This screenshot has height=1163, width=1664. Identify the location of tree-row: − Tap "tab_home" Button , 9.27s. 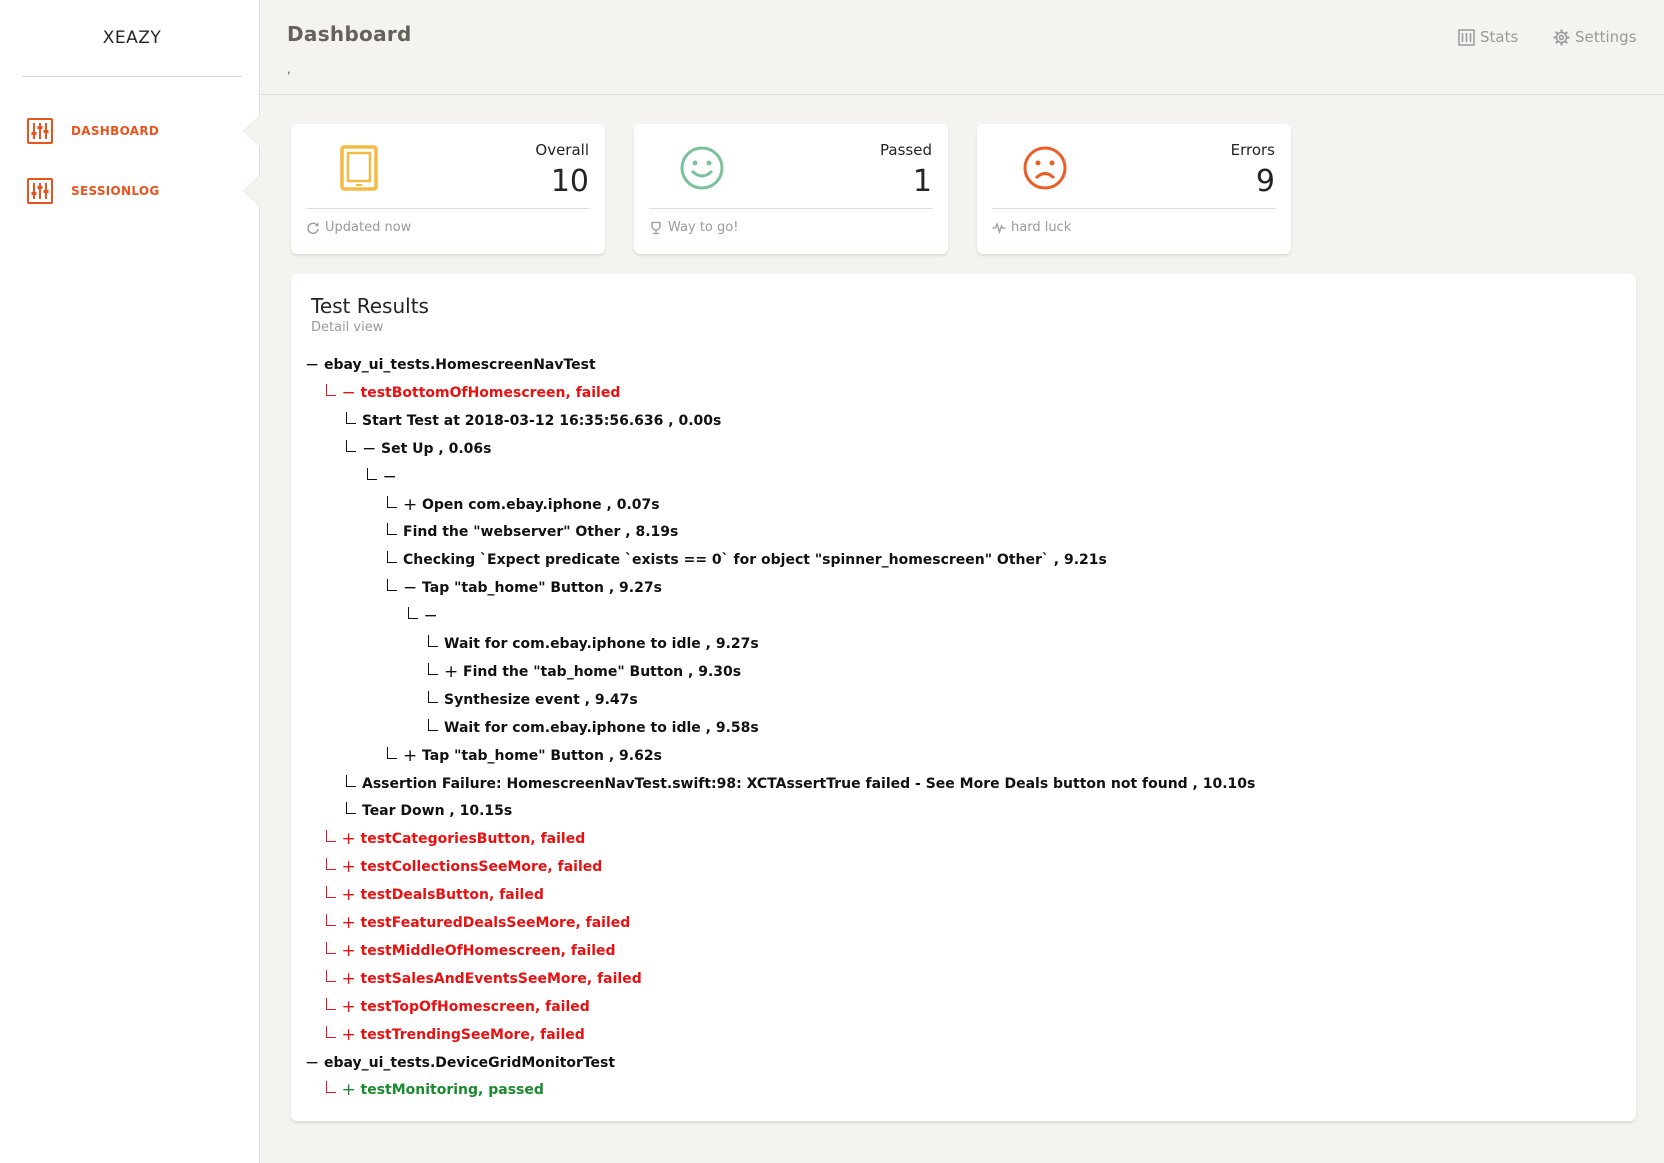
(524, 588).